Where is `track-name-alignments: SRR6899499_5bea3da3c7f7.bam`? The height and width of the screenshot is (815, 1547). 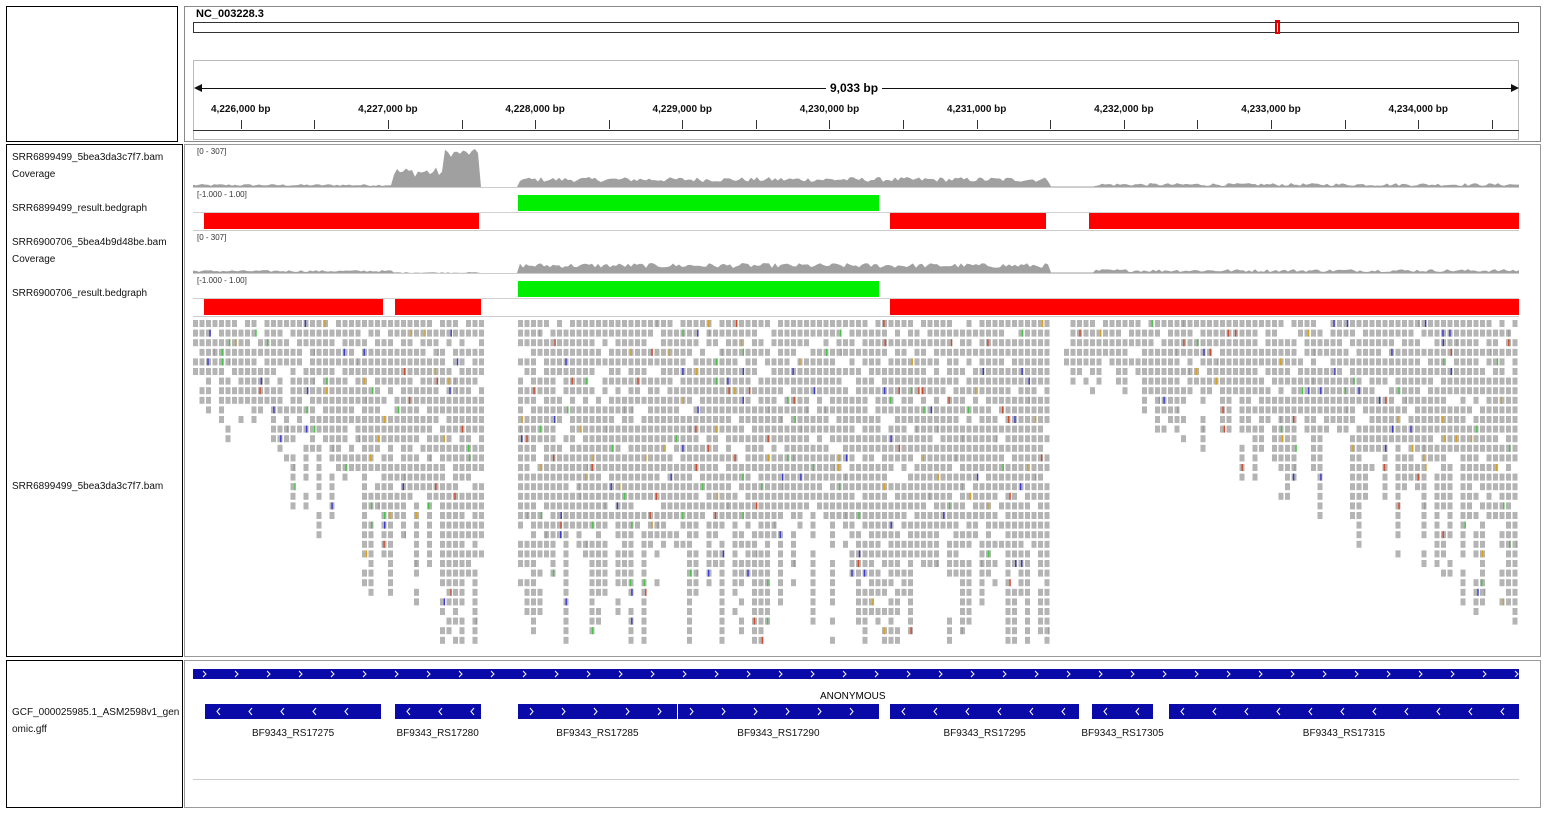
track-name-alignments: SRR6899499_5bea3da3c7f7.bam is located at coordinates (96, 486).